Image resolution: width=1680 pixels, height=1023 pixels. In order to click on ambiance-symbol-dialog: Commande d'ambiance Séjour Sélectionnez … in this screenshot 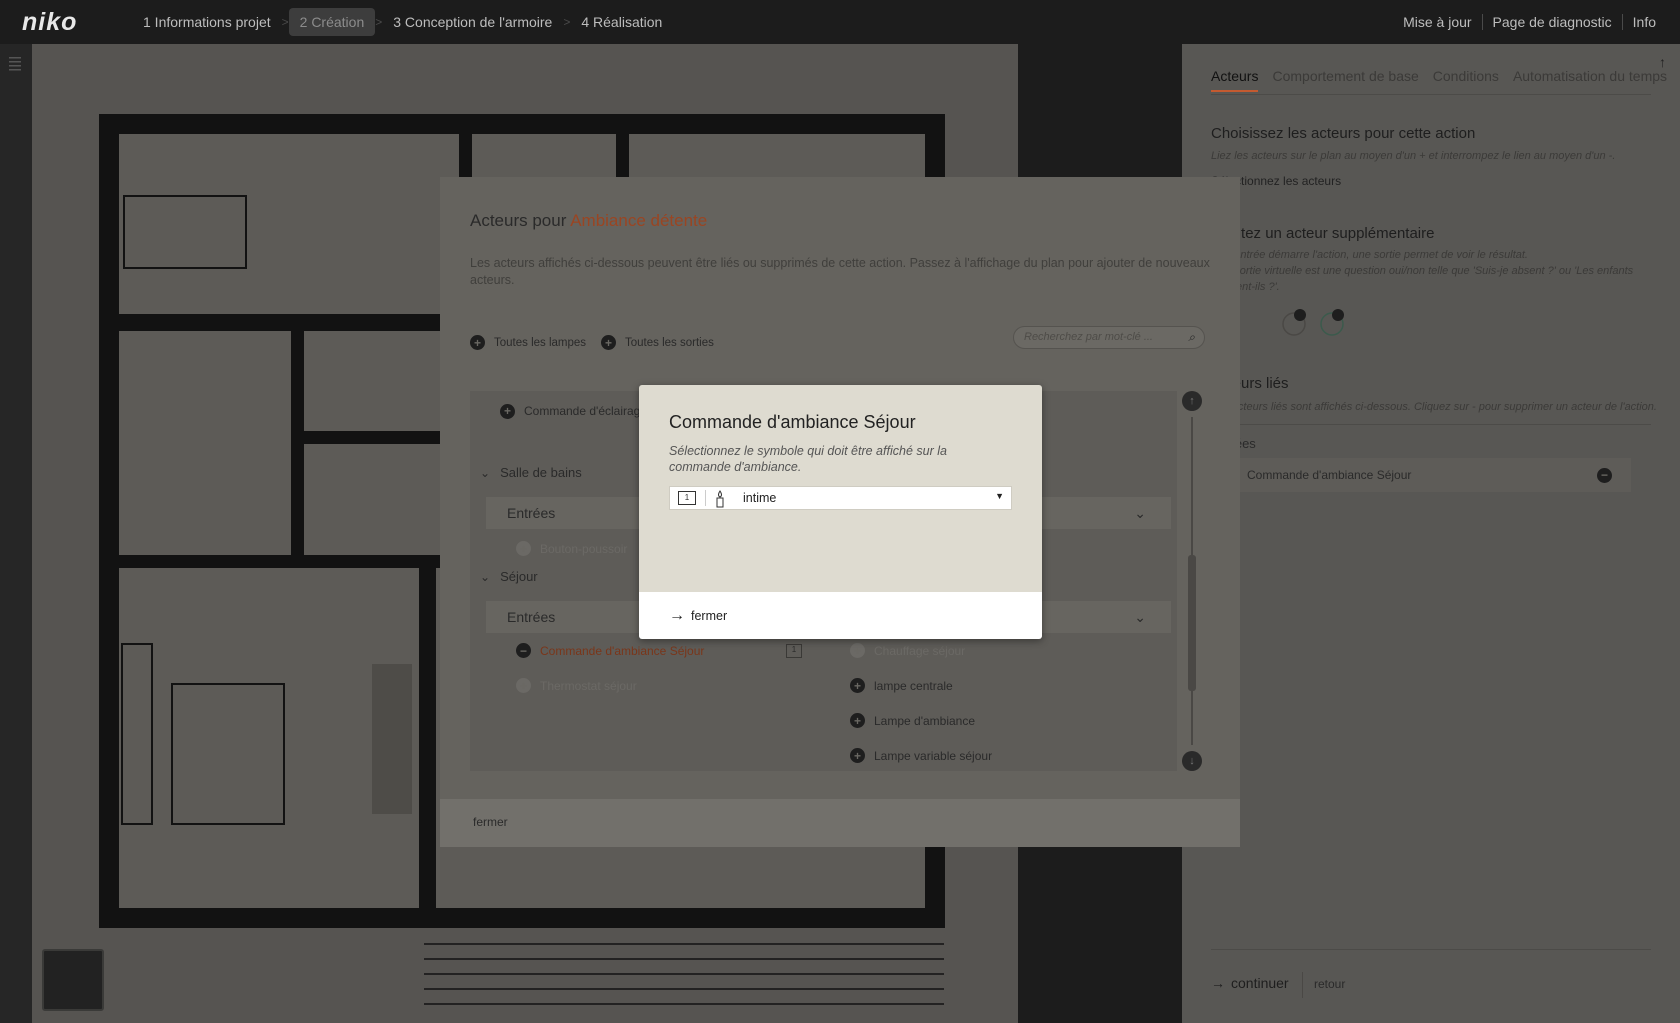, I will do `click(840, 512)`.